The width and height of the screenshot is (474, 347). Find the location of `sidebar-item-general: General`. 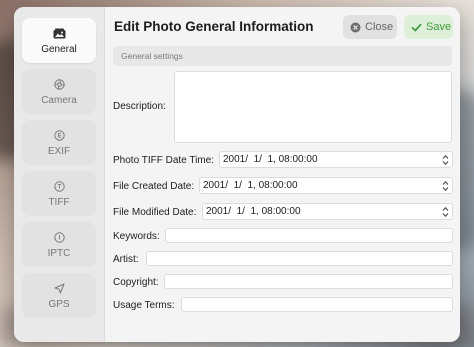

sidebar-item-general: General is located at coordinates (59, 40).